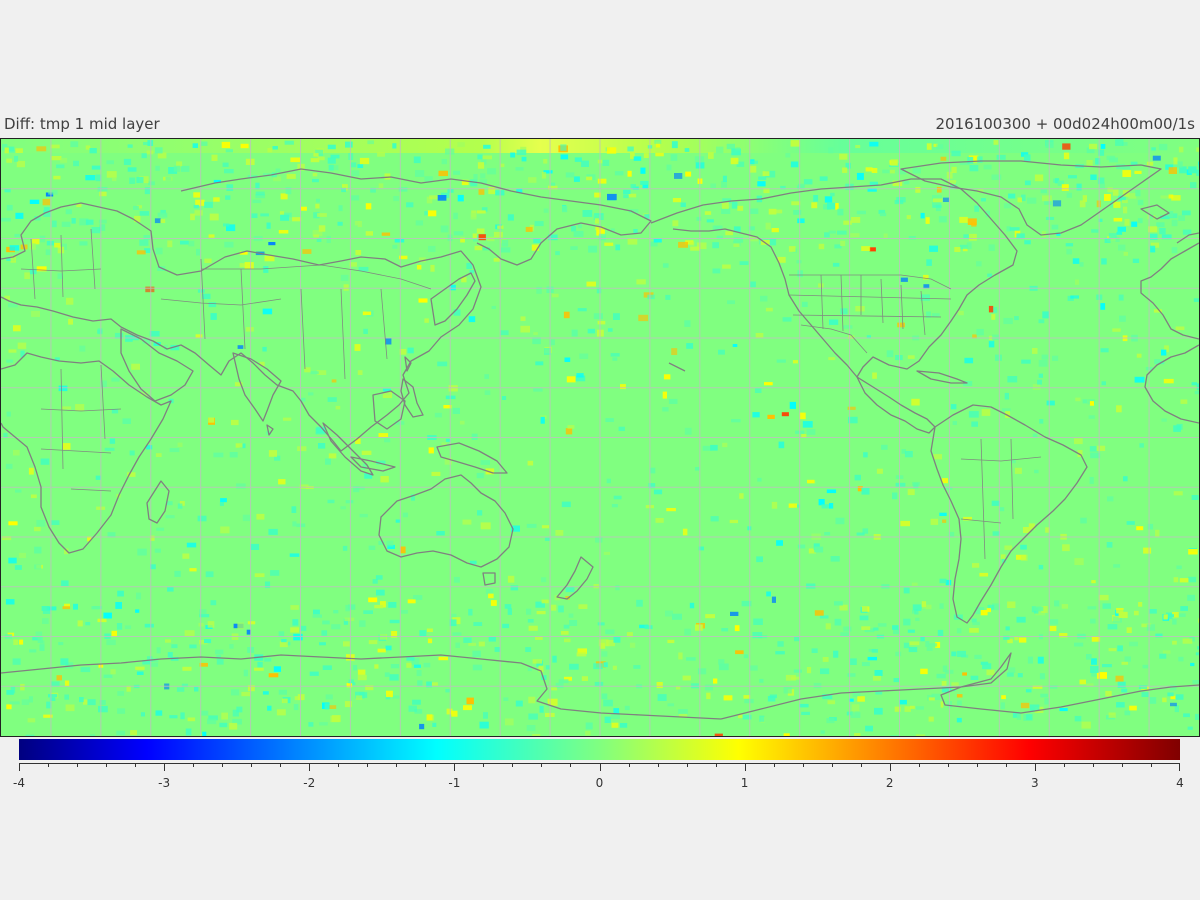 This screenshot has height=900, width=1200. I want to click on colorbar-tick-label: -3, so click(164, 783).